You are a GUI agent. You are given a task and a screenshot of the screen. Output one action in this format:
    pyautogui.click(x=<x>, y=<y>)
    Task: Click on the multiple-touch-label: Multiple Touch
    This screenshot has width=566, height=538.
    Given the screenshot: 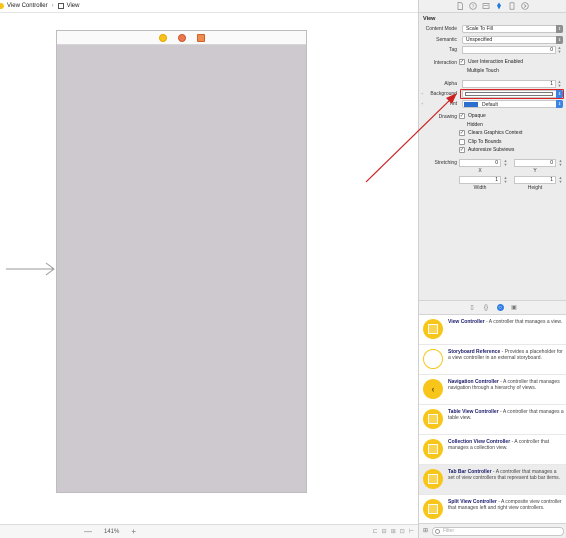 What is the action you would take?
    pyautogui.click(x=483, y=71)
    